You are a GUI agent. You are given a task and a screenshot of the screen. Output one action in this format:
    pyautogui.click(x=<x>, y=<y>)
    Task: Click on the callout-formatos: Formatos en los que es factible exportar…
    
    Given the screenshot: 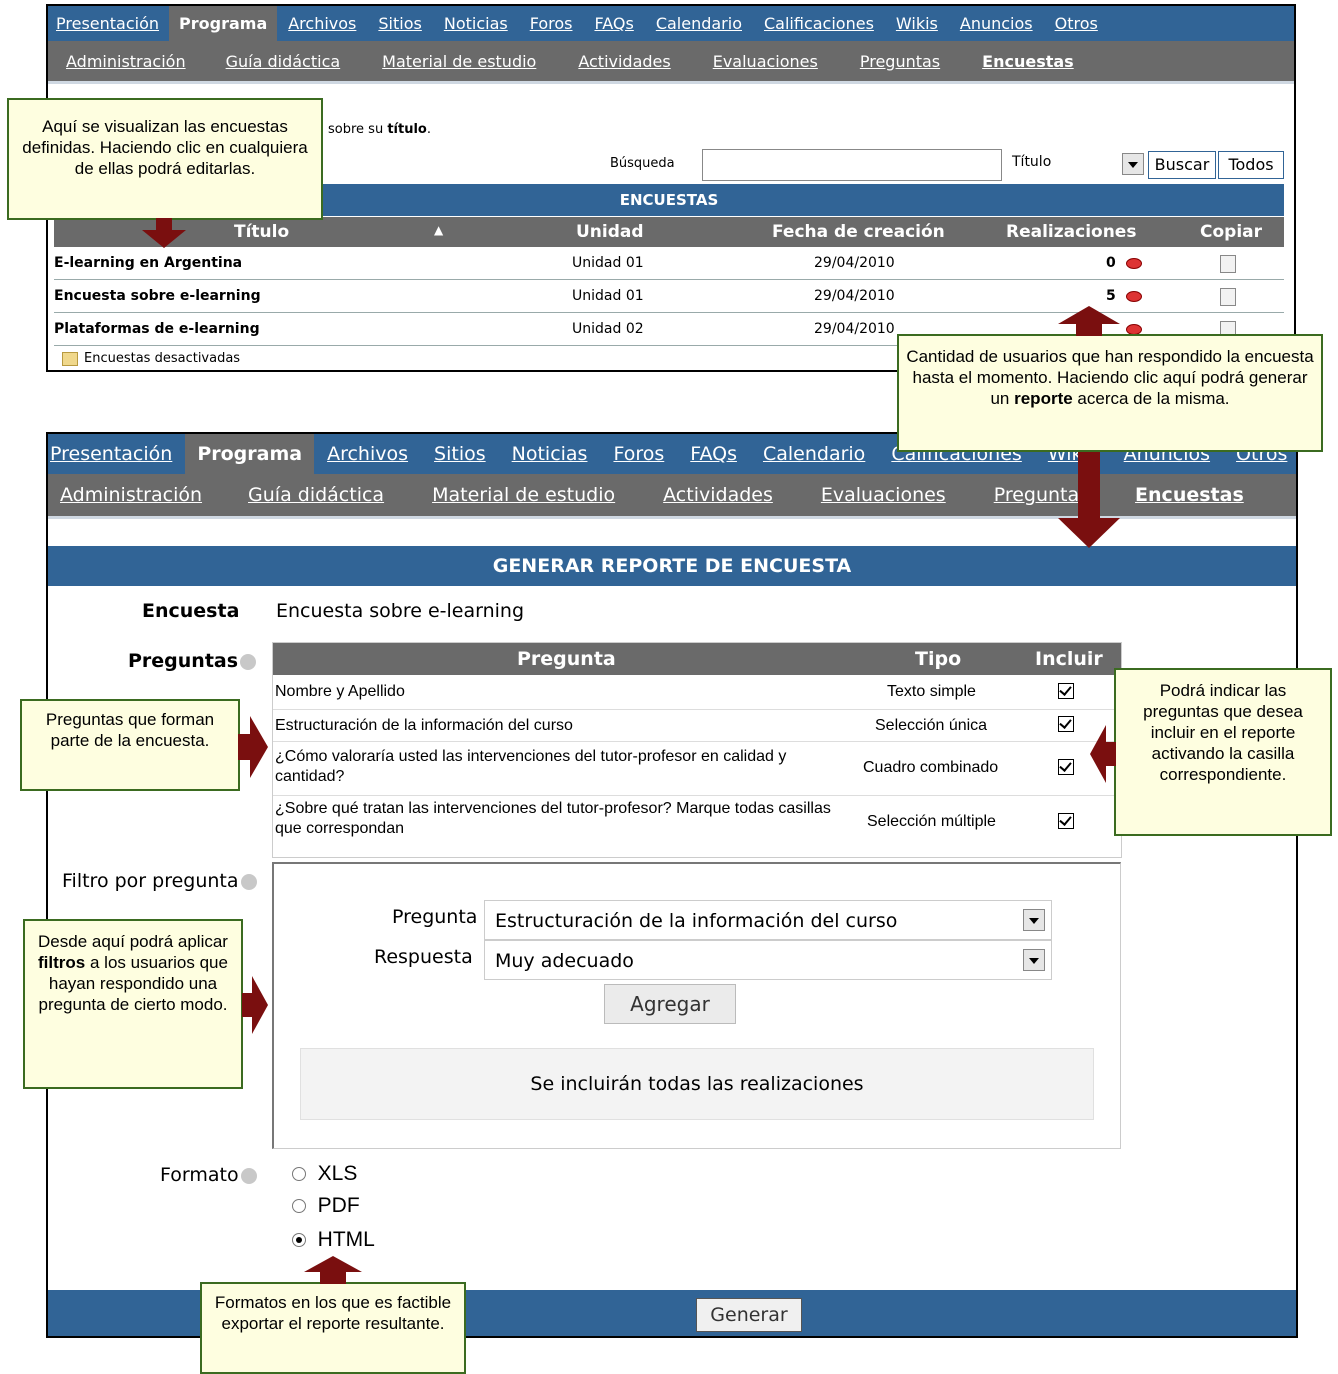 What is the action you would take?
    pyautogui.click(x=333, y=1328)
    